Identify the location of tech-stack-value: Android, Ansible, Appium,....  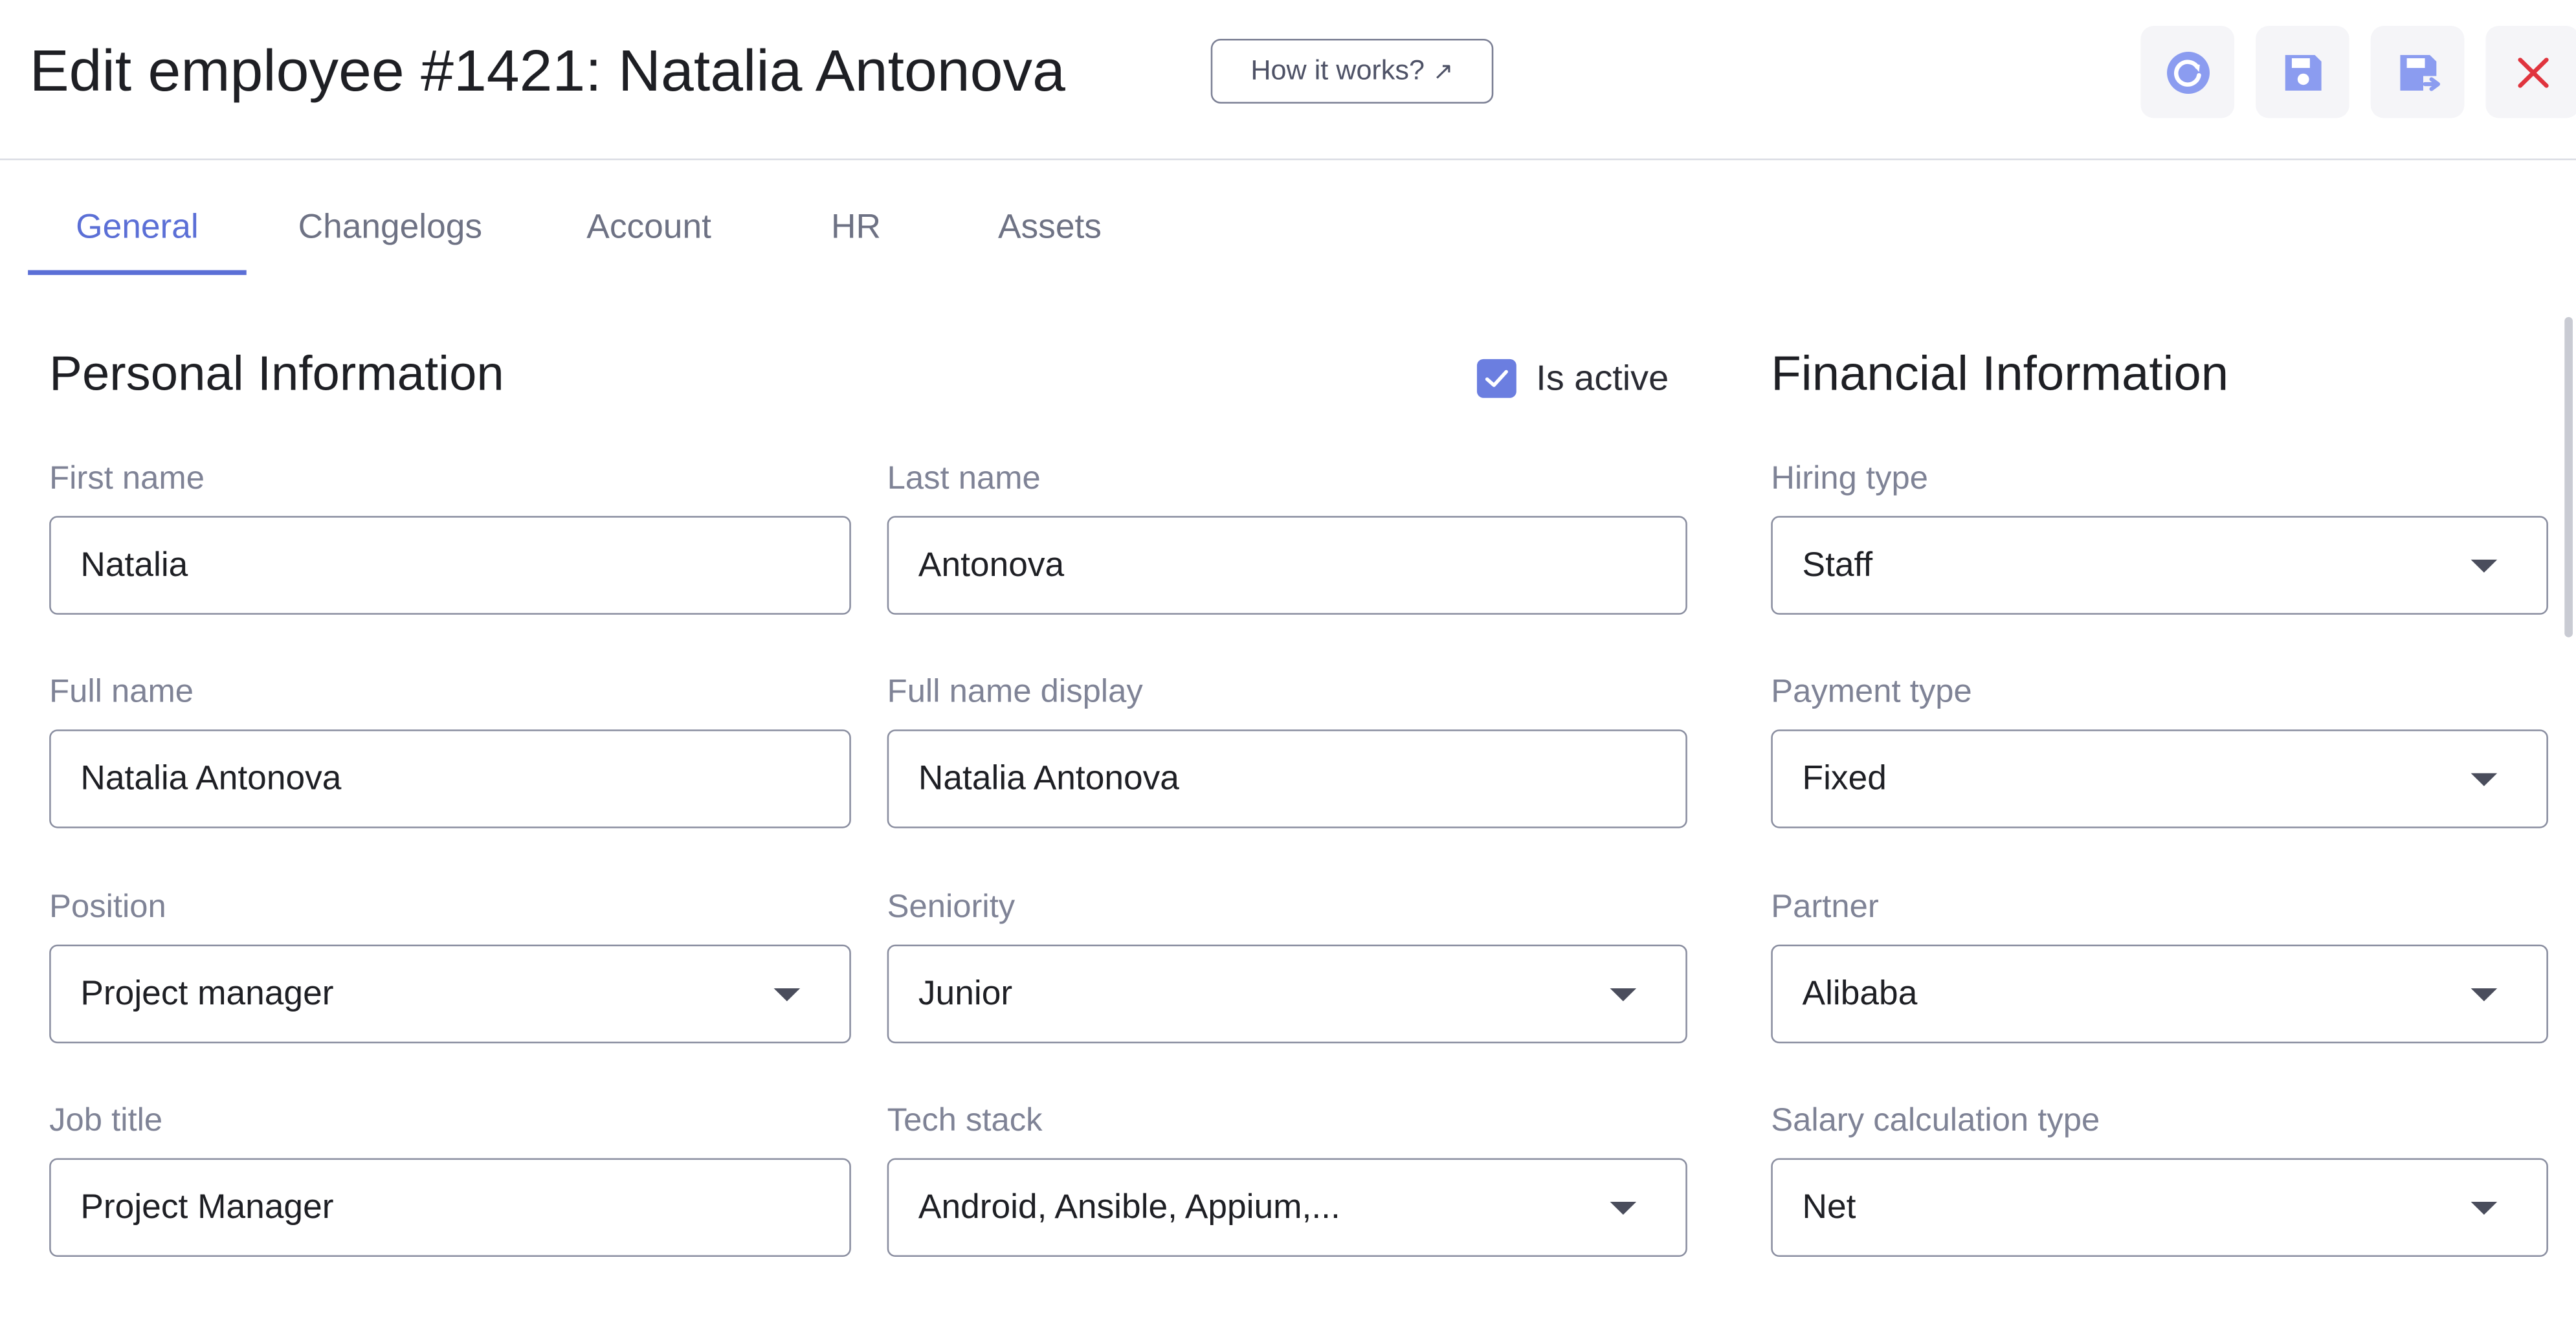
(1129, 1207).